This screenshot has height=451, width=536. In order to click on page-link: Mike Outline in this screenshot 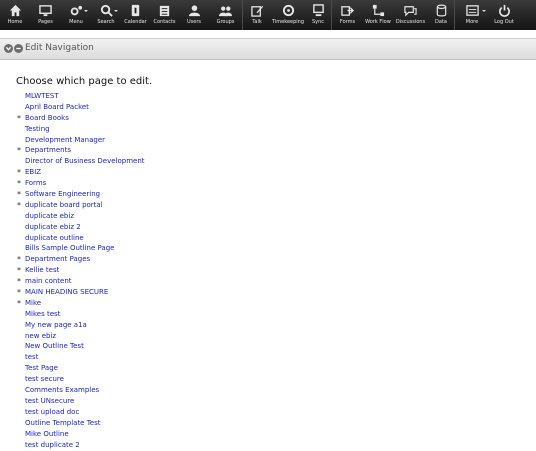, I will do `click(47, 434)`.